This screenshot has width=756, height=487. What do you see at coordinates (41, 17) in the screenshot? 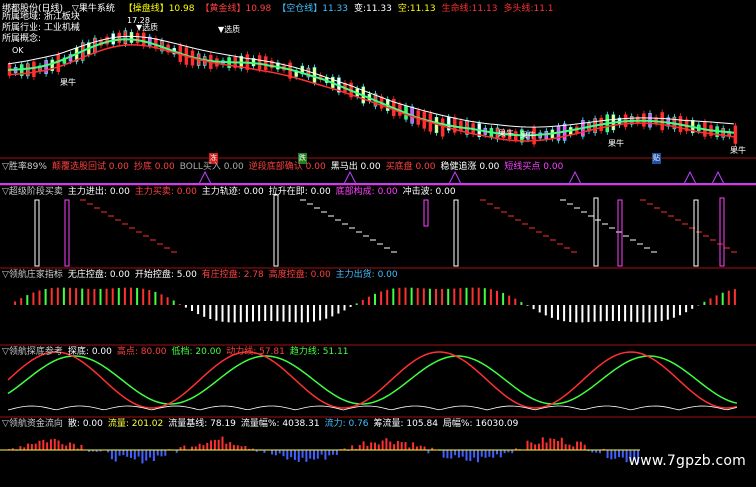
I see `region-label: 所属地域: 浙江板块` at bounding box center [41, 17].